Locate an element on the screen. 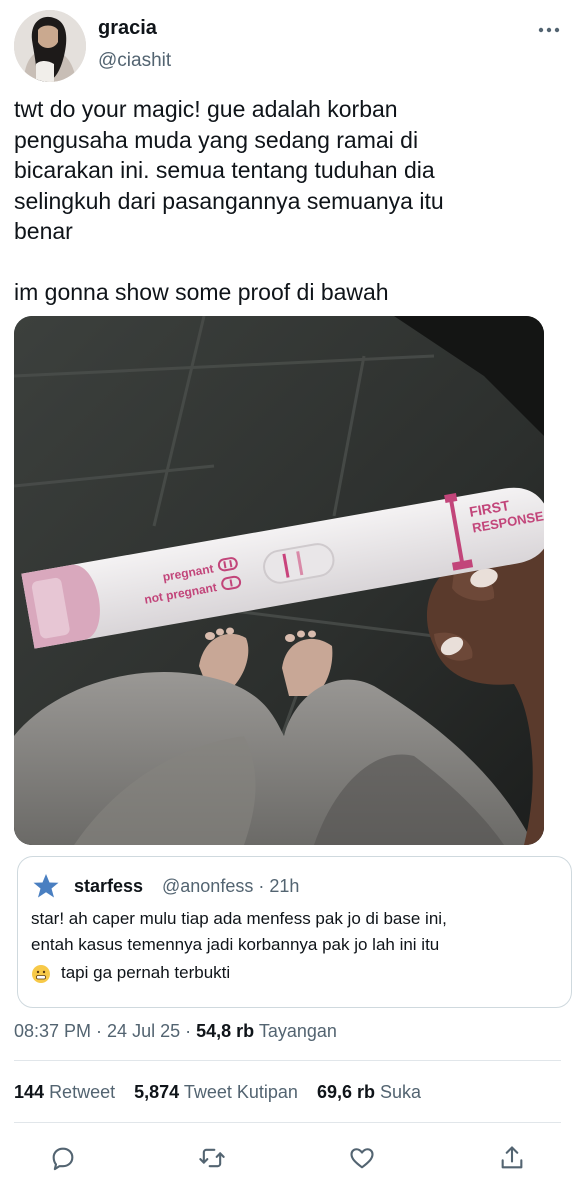 The width and height of the screenshot is (575, 1200). quotes-stat: 5,874 Tweet Kutipan is located at coordinates (216, 1092).